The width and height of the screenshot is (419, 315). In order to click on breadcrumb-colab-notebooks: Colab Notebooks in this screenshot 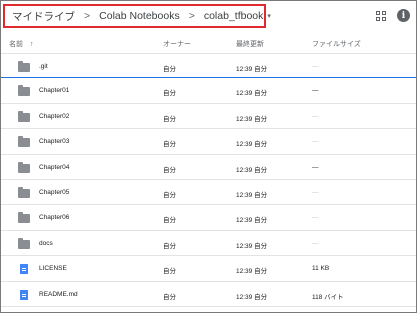, I will do `click(139, 16)`.